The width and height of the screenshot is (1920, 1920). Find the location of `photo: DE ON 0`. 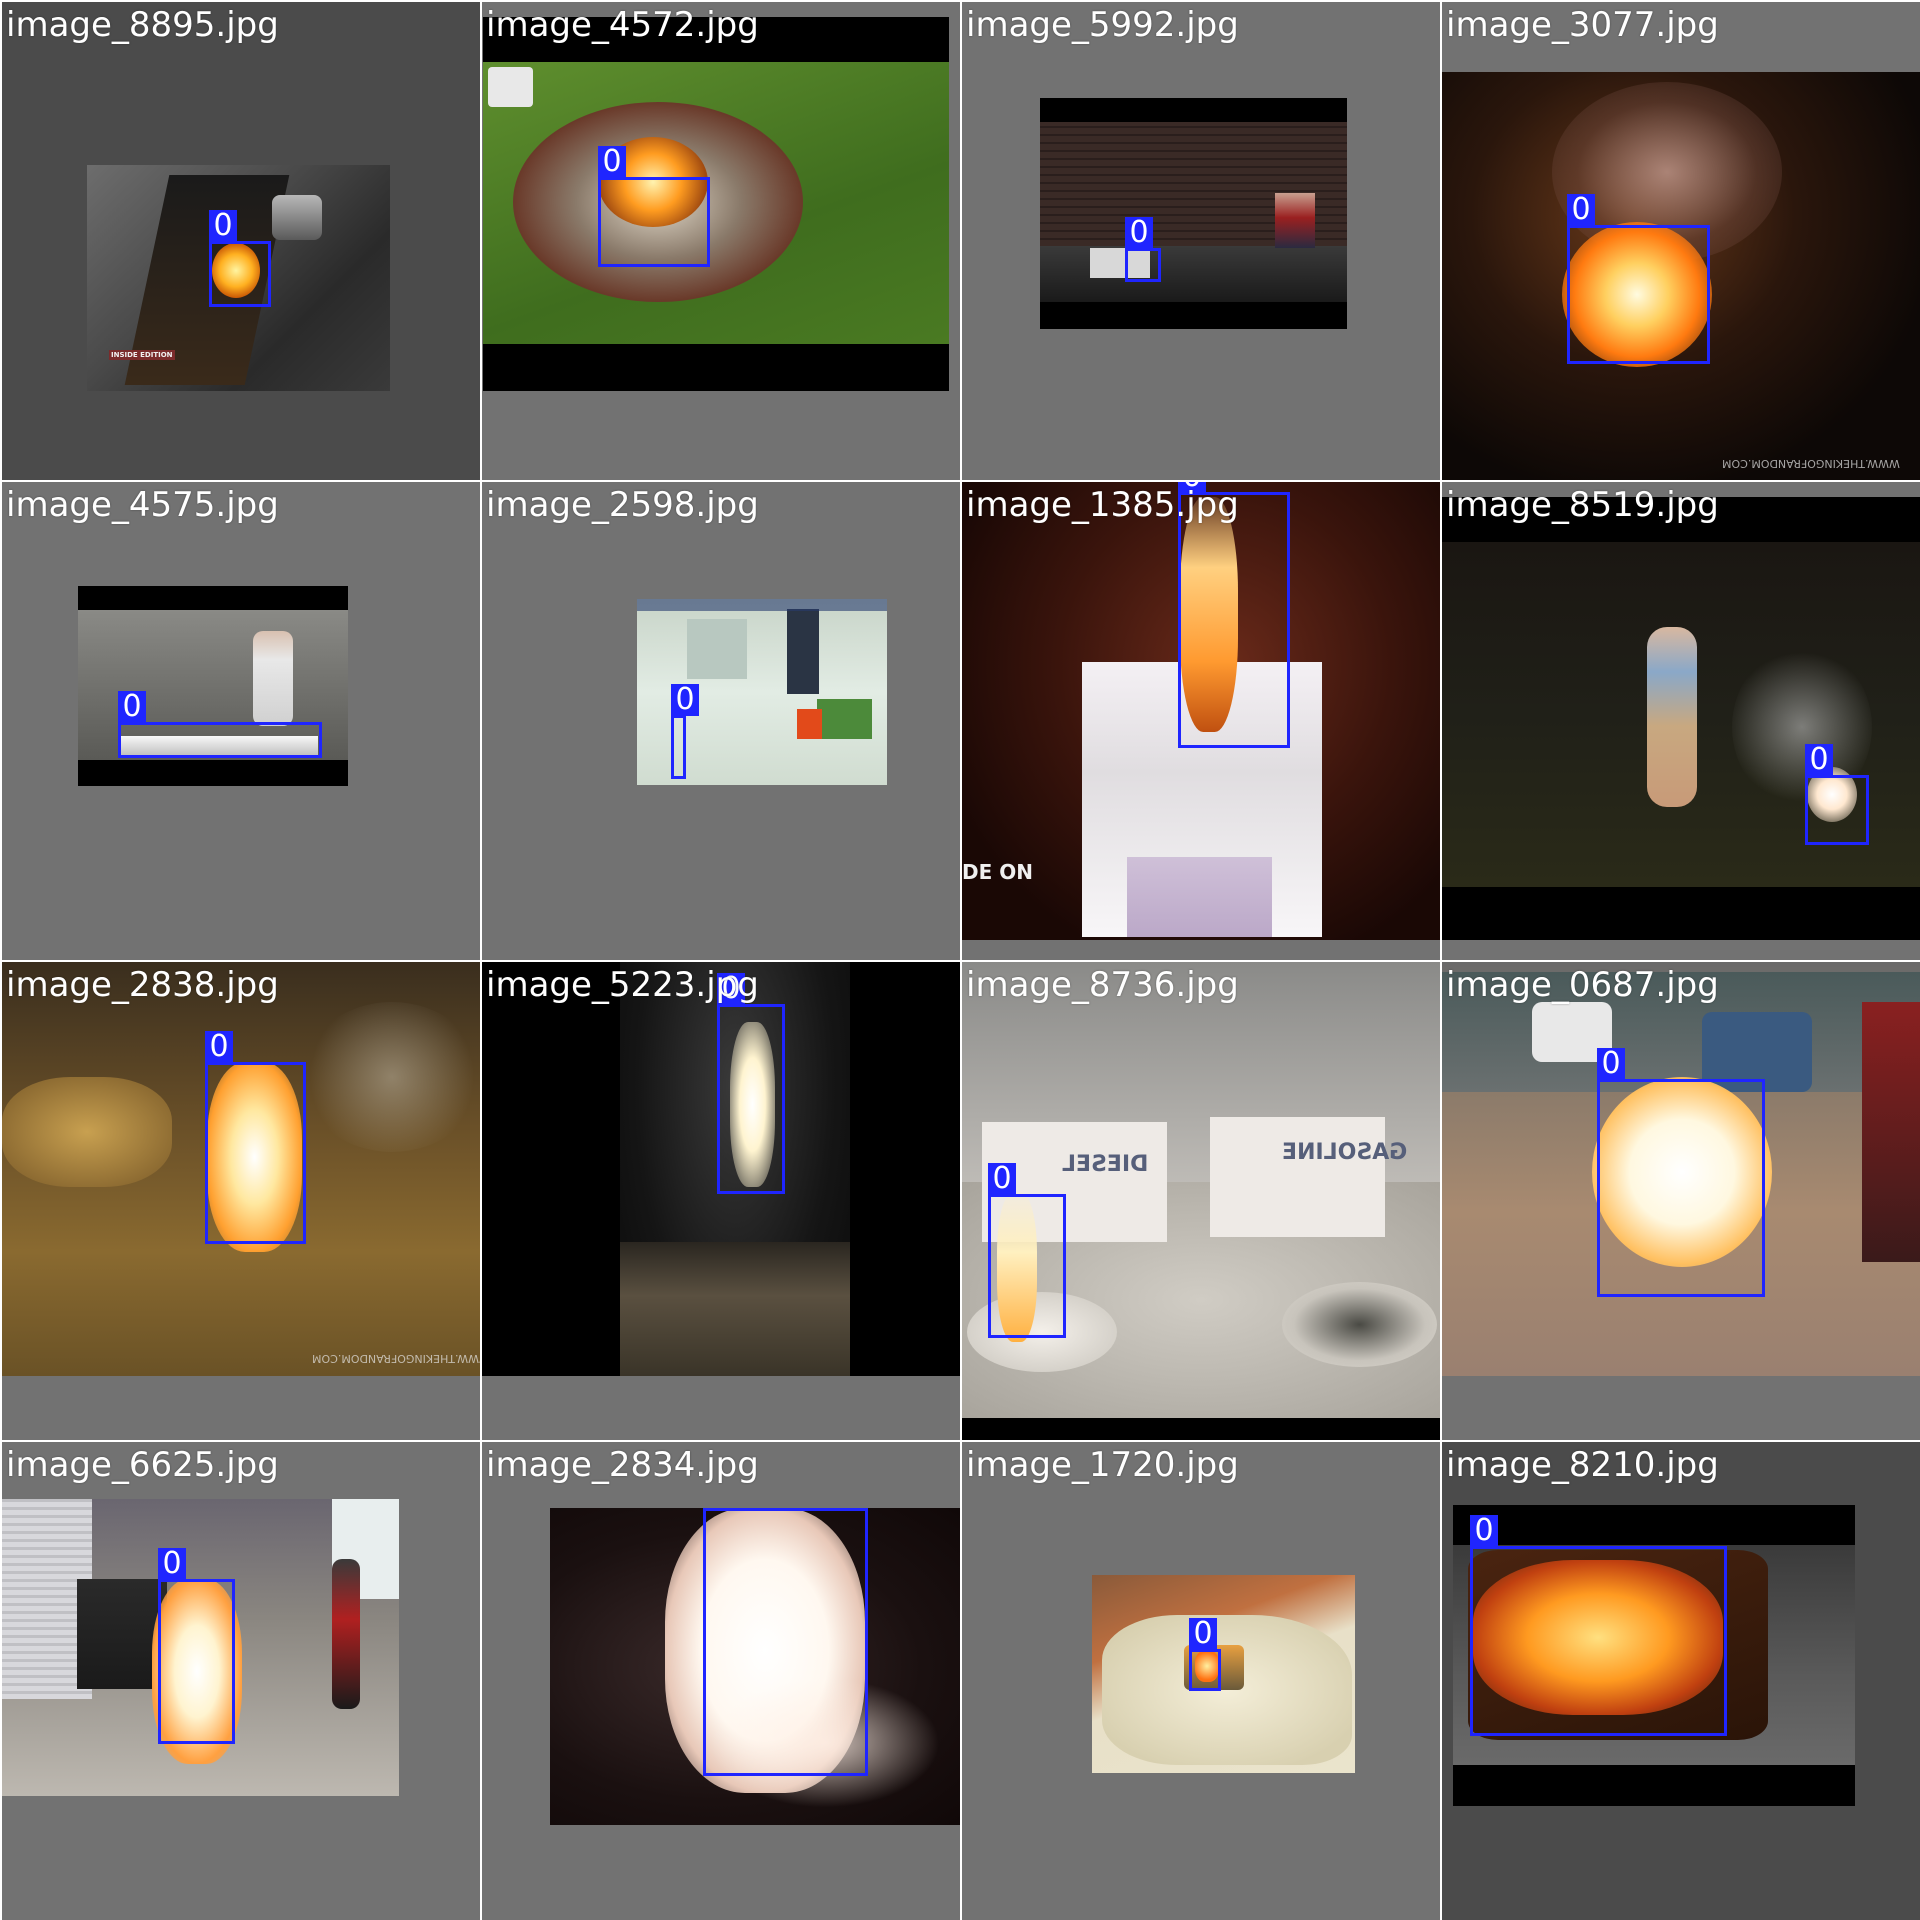

photo: DE ON 0 is located at coordinates (1201, 711).